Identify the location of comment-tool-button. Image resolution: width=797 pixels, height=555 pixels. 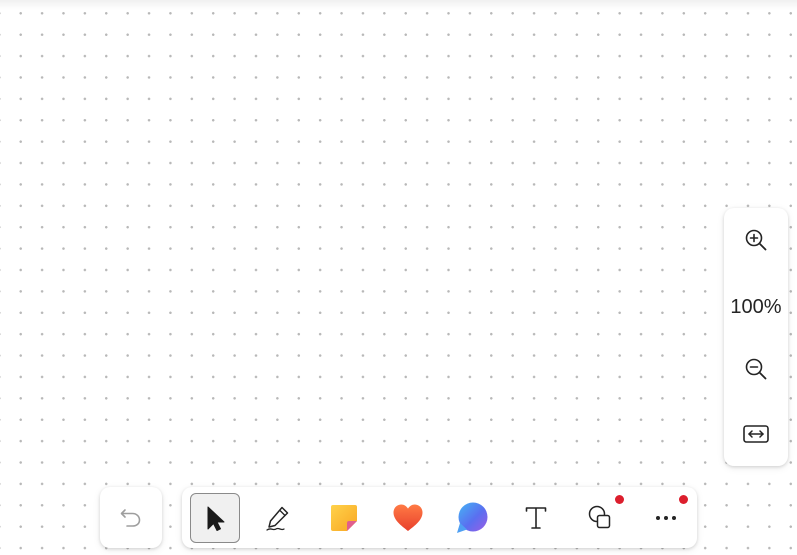
(472, 518).